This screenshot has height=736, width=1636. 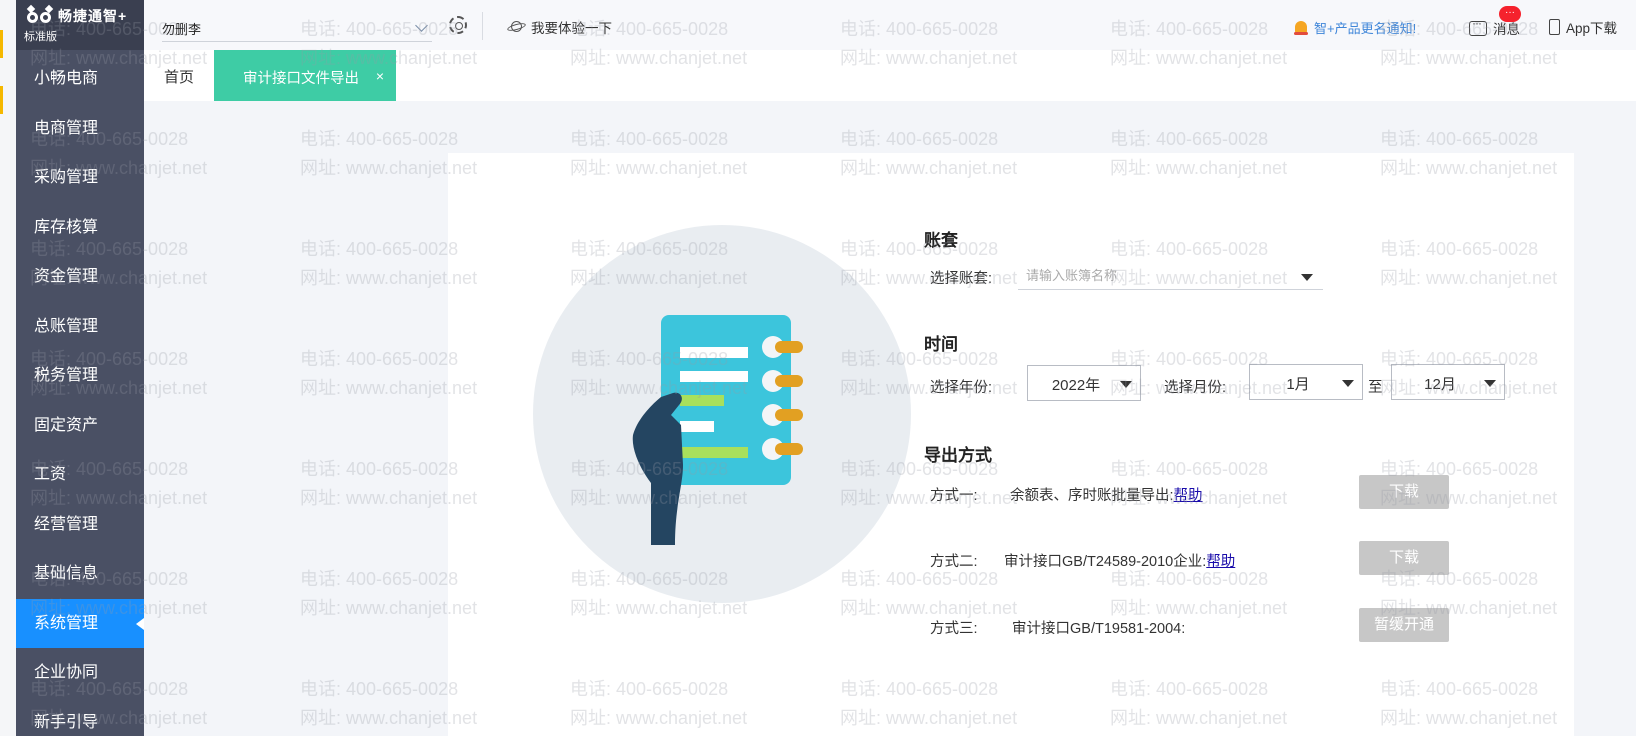 What do you see at coordinates (1440, 384) in the screenshot?
I see `month-to-value: 12月` at bounding box center [1440, 384].